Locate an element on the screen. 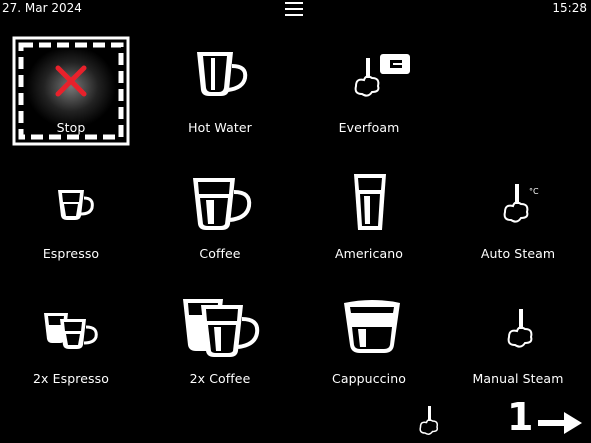 Image resolution: width=591 pixels, height=443 pixels. stop-button: Stop is located at coordinates (71, 95).